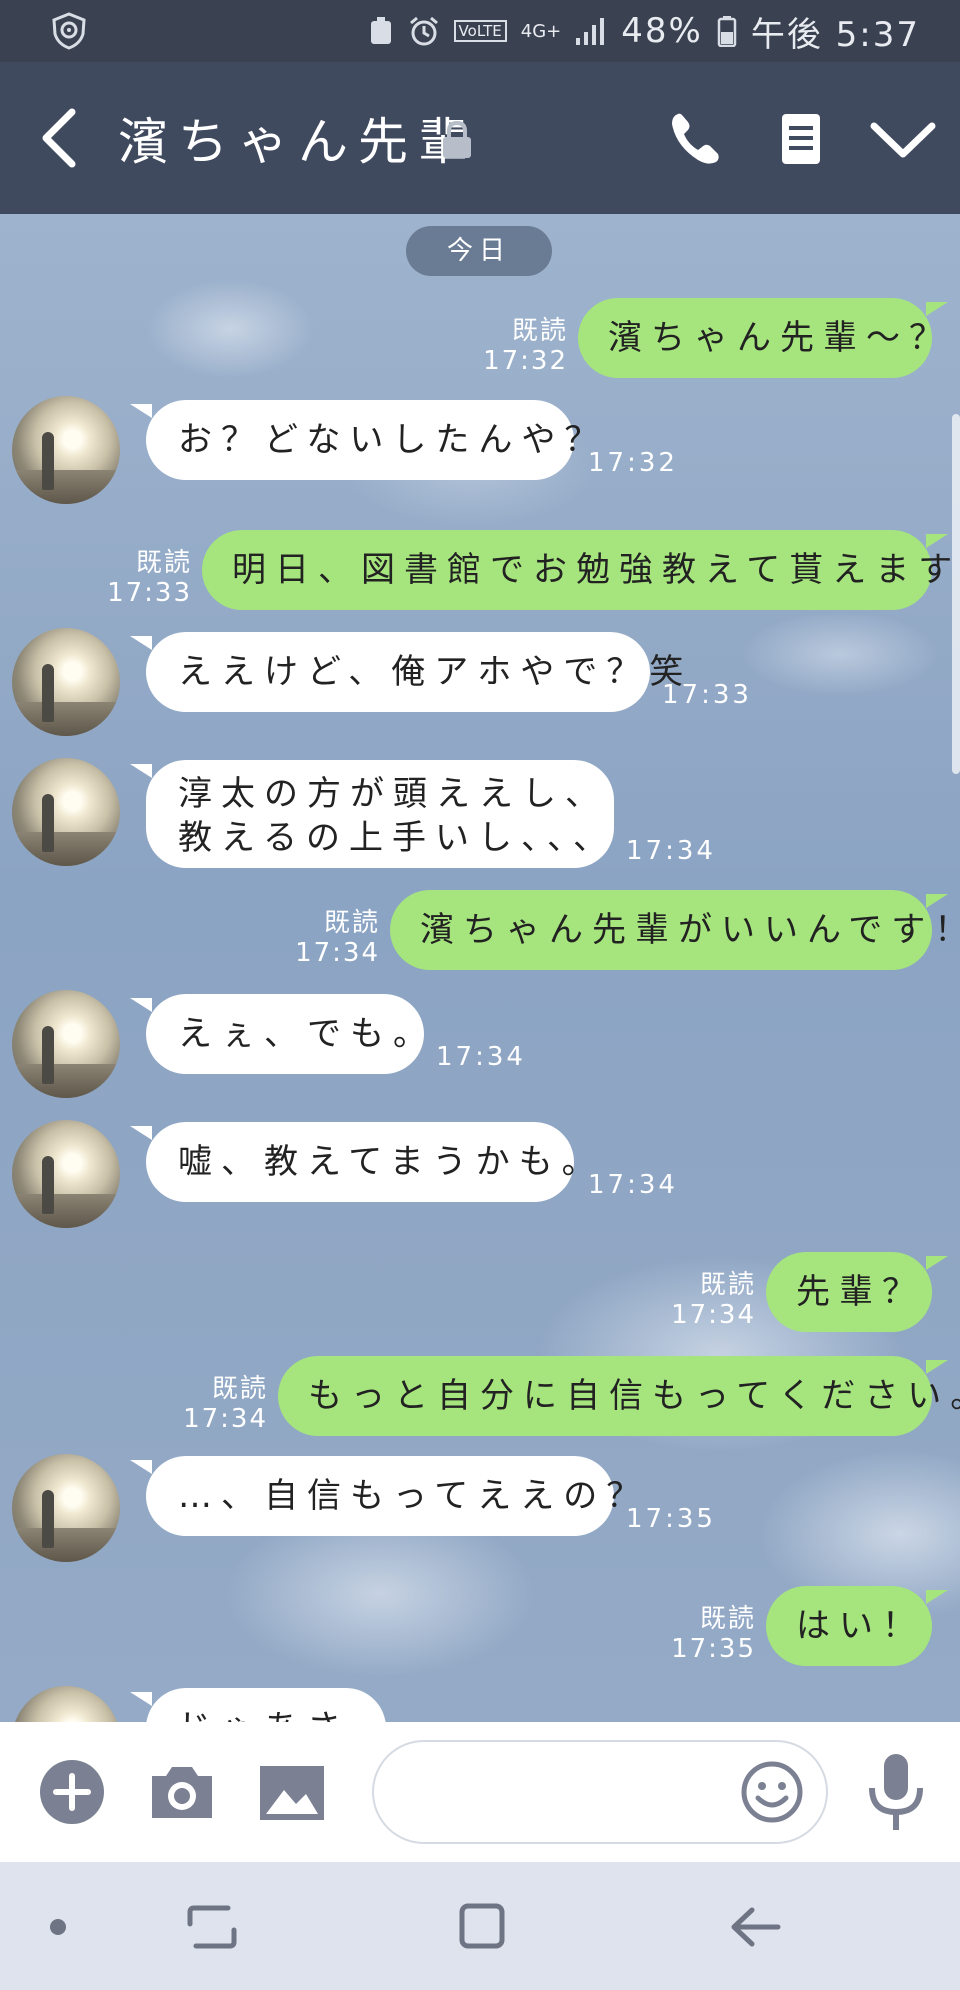 The image size is (960, 1990). I want to click on message-line: 教えるの上手いし、、、, so click(397, 838).